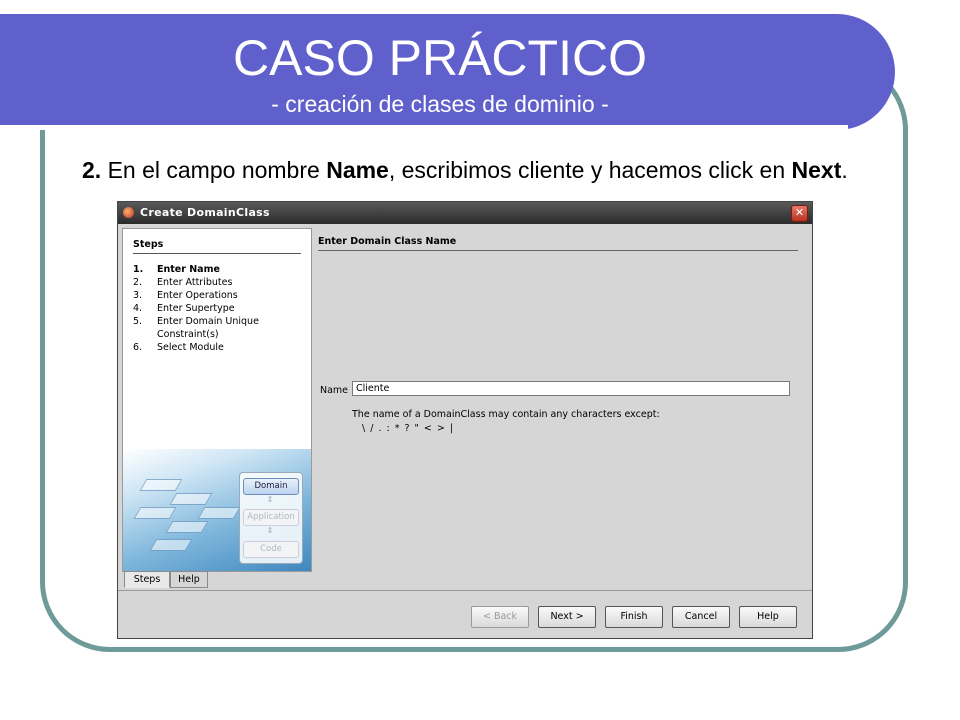  I want to click on step-label: Enter Attributes, so click(195, 282).